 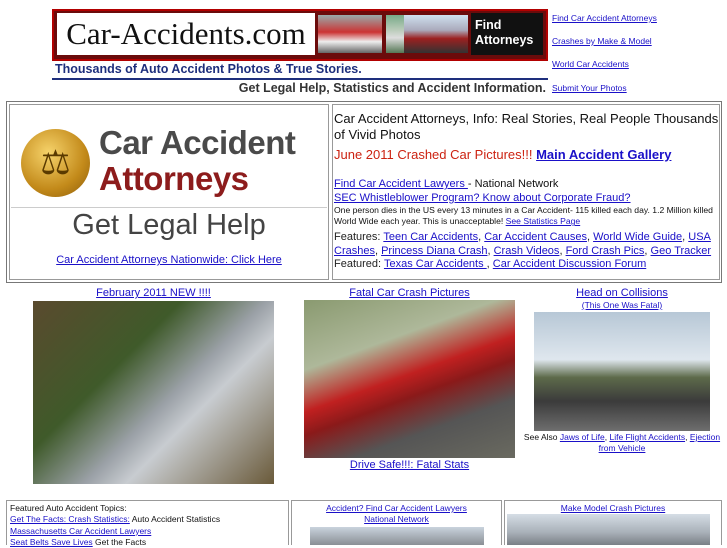 What do you see at coordinates (300, 79) in the screenshot?
I see `tagline-divider` at bounding box center [300, 79].